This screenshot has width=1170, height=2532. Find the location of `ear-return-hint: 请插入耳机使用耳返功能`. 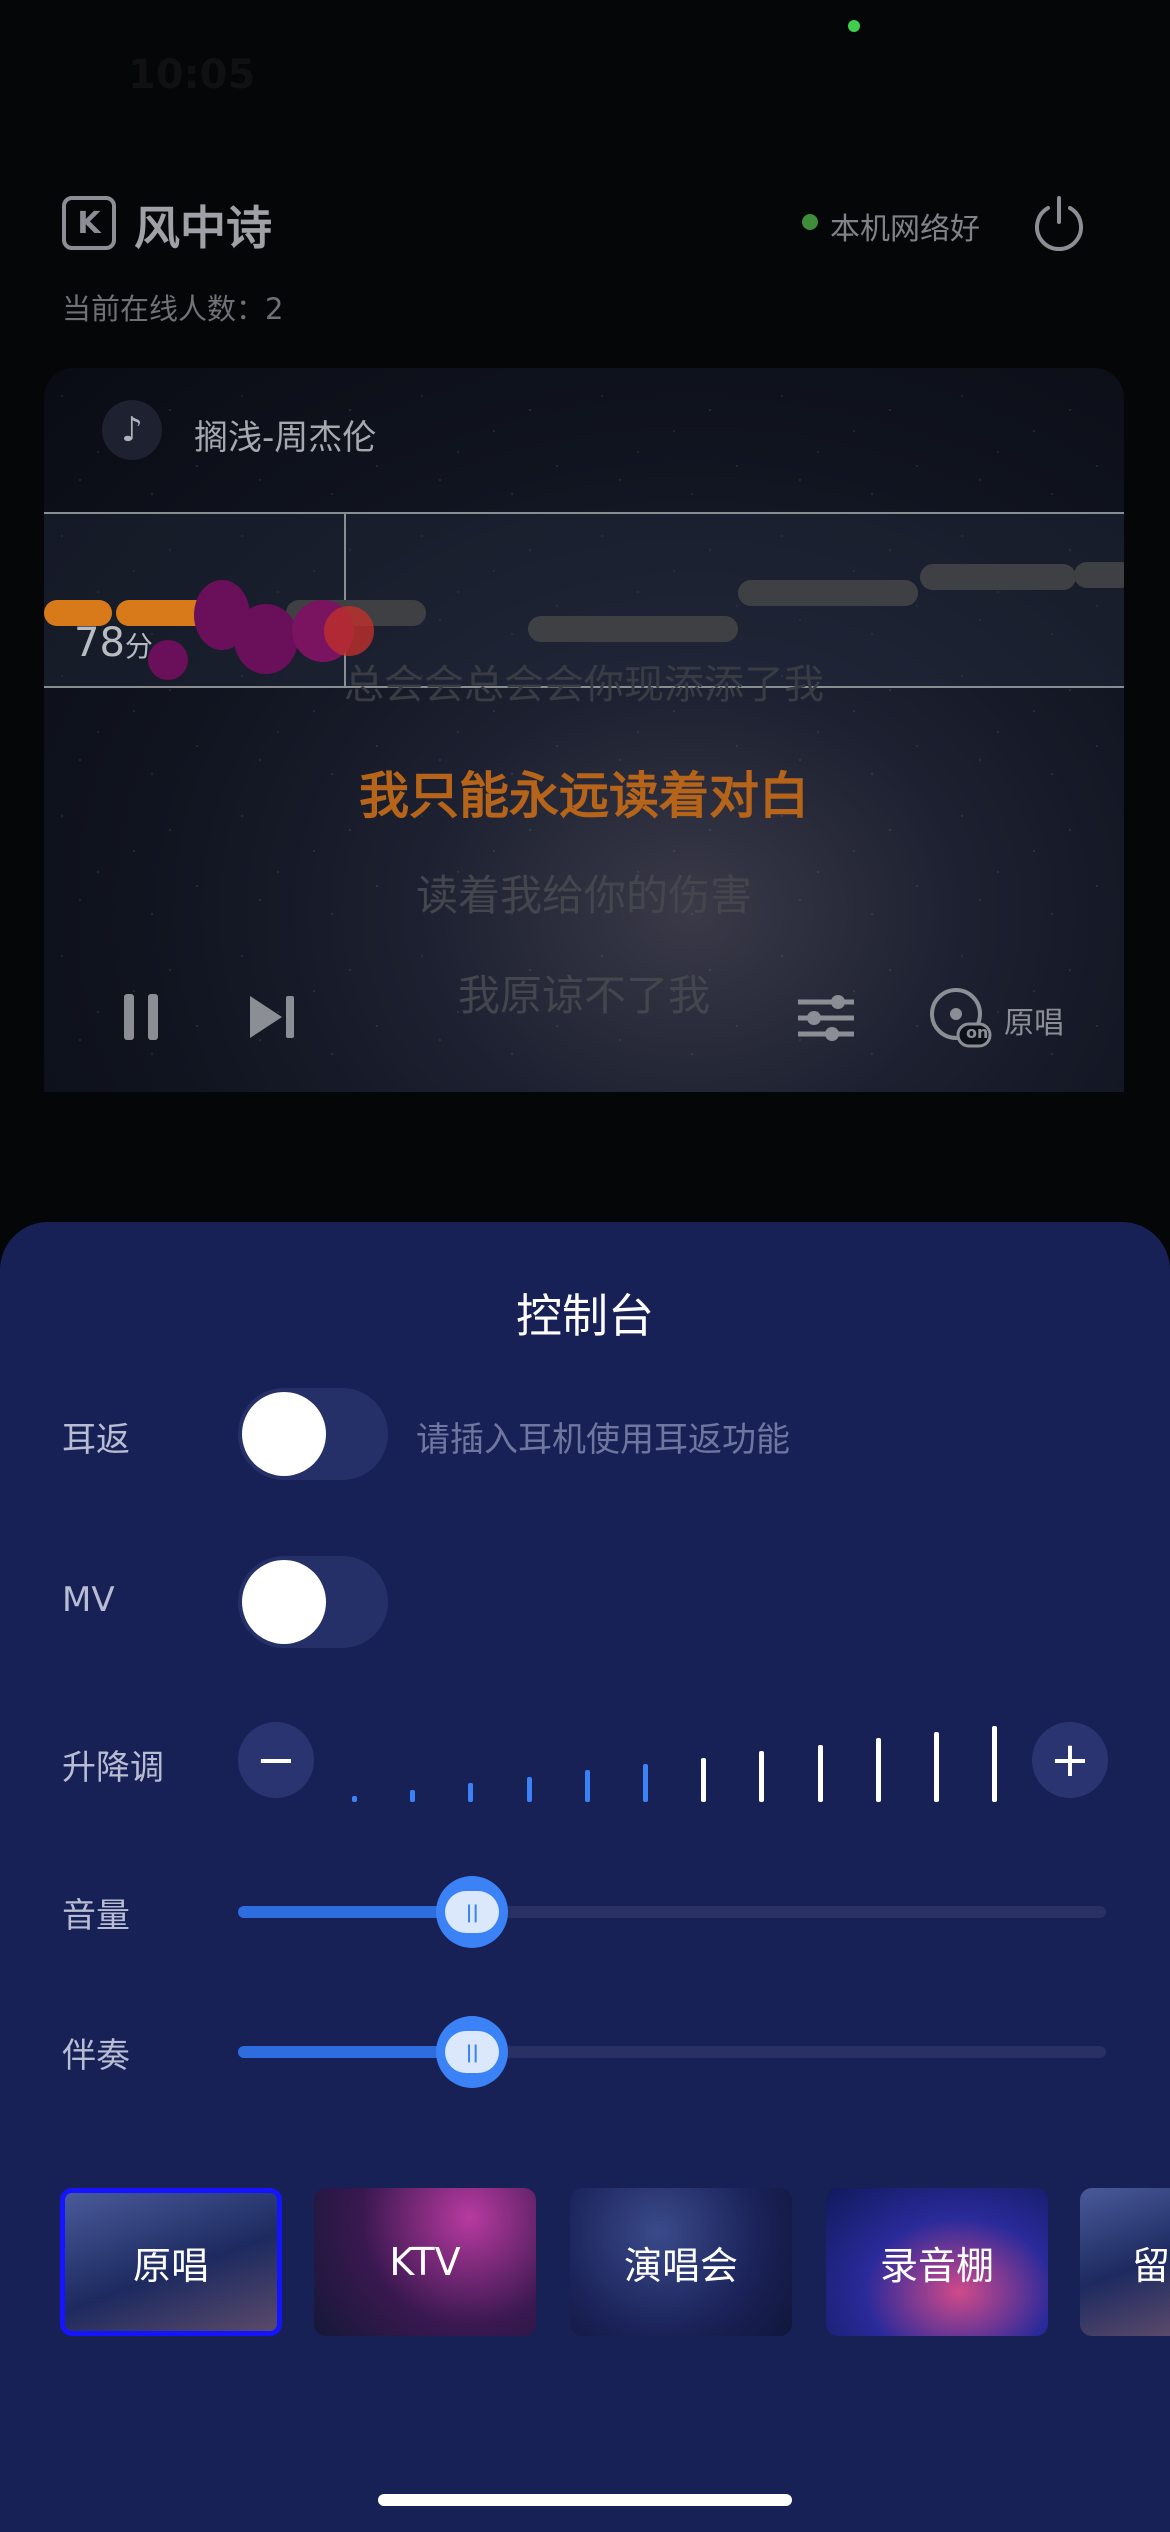

ear-return-hint: 请插入耳机使用耳返功能 is located at coordinates (603, 1440).